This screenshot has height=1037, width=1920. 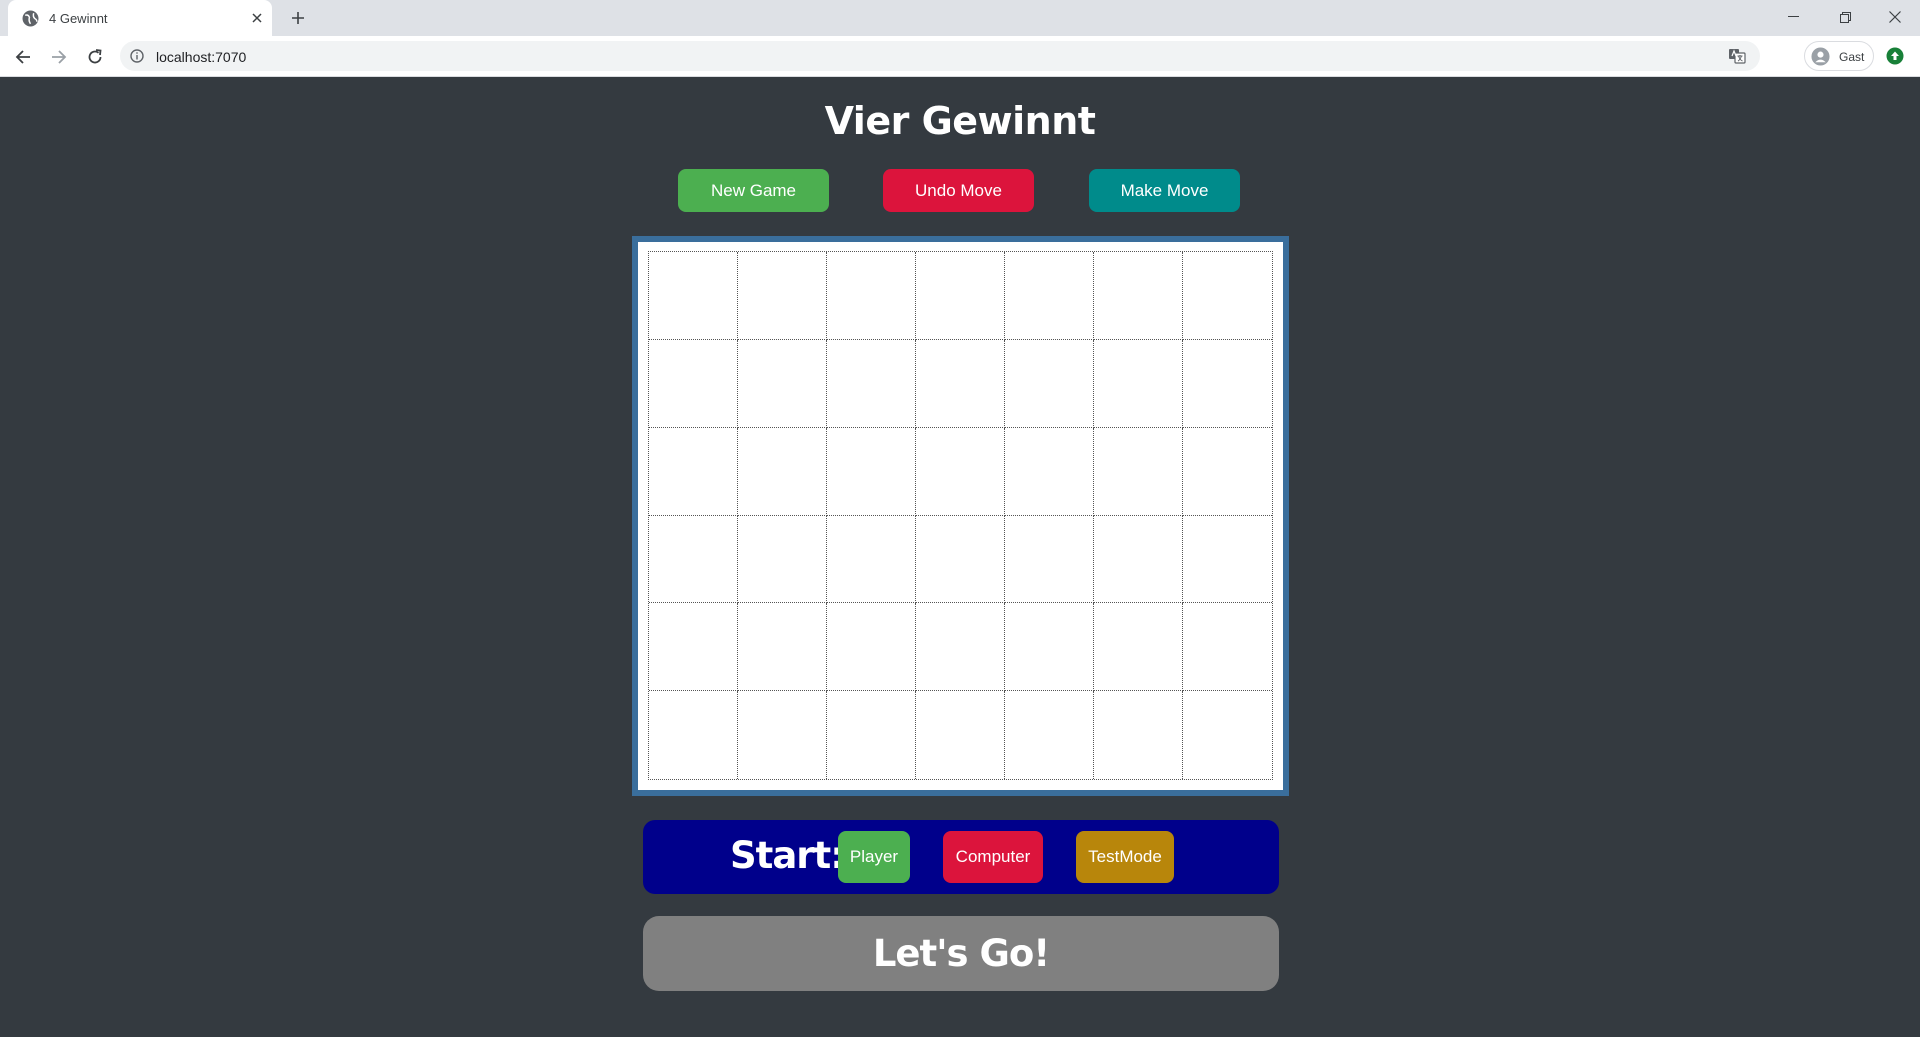 What do you see at coordinates (960, 18) in the screenshot?
I see `browser-tab-strip: 4 Gewinnt` at bounding box center [960, 18].